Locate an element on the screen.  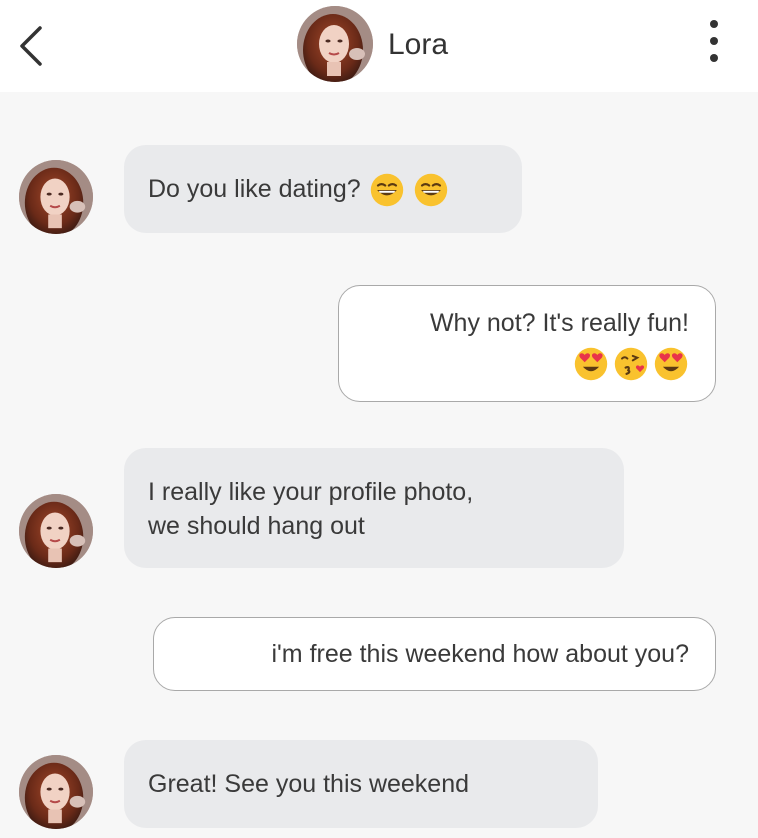
message-text: Do you like dating? is located at coordinates (254, 189).